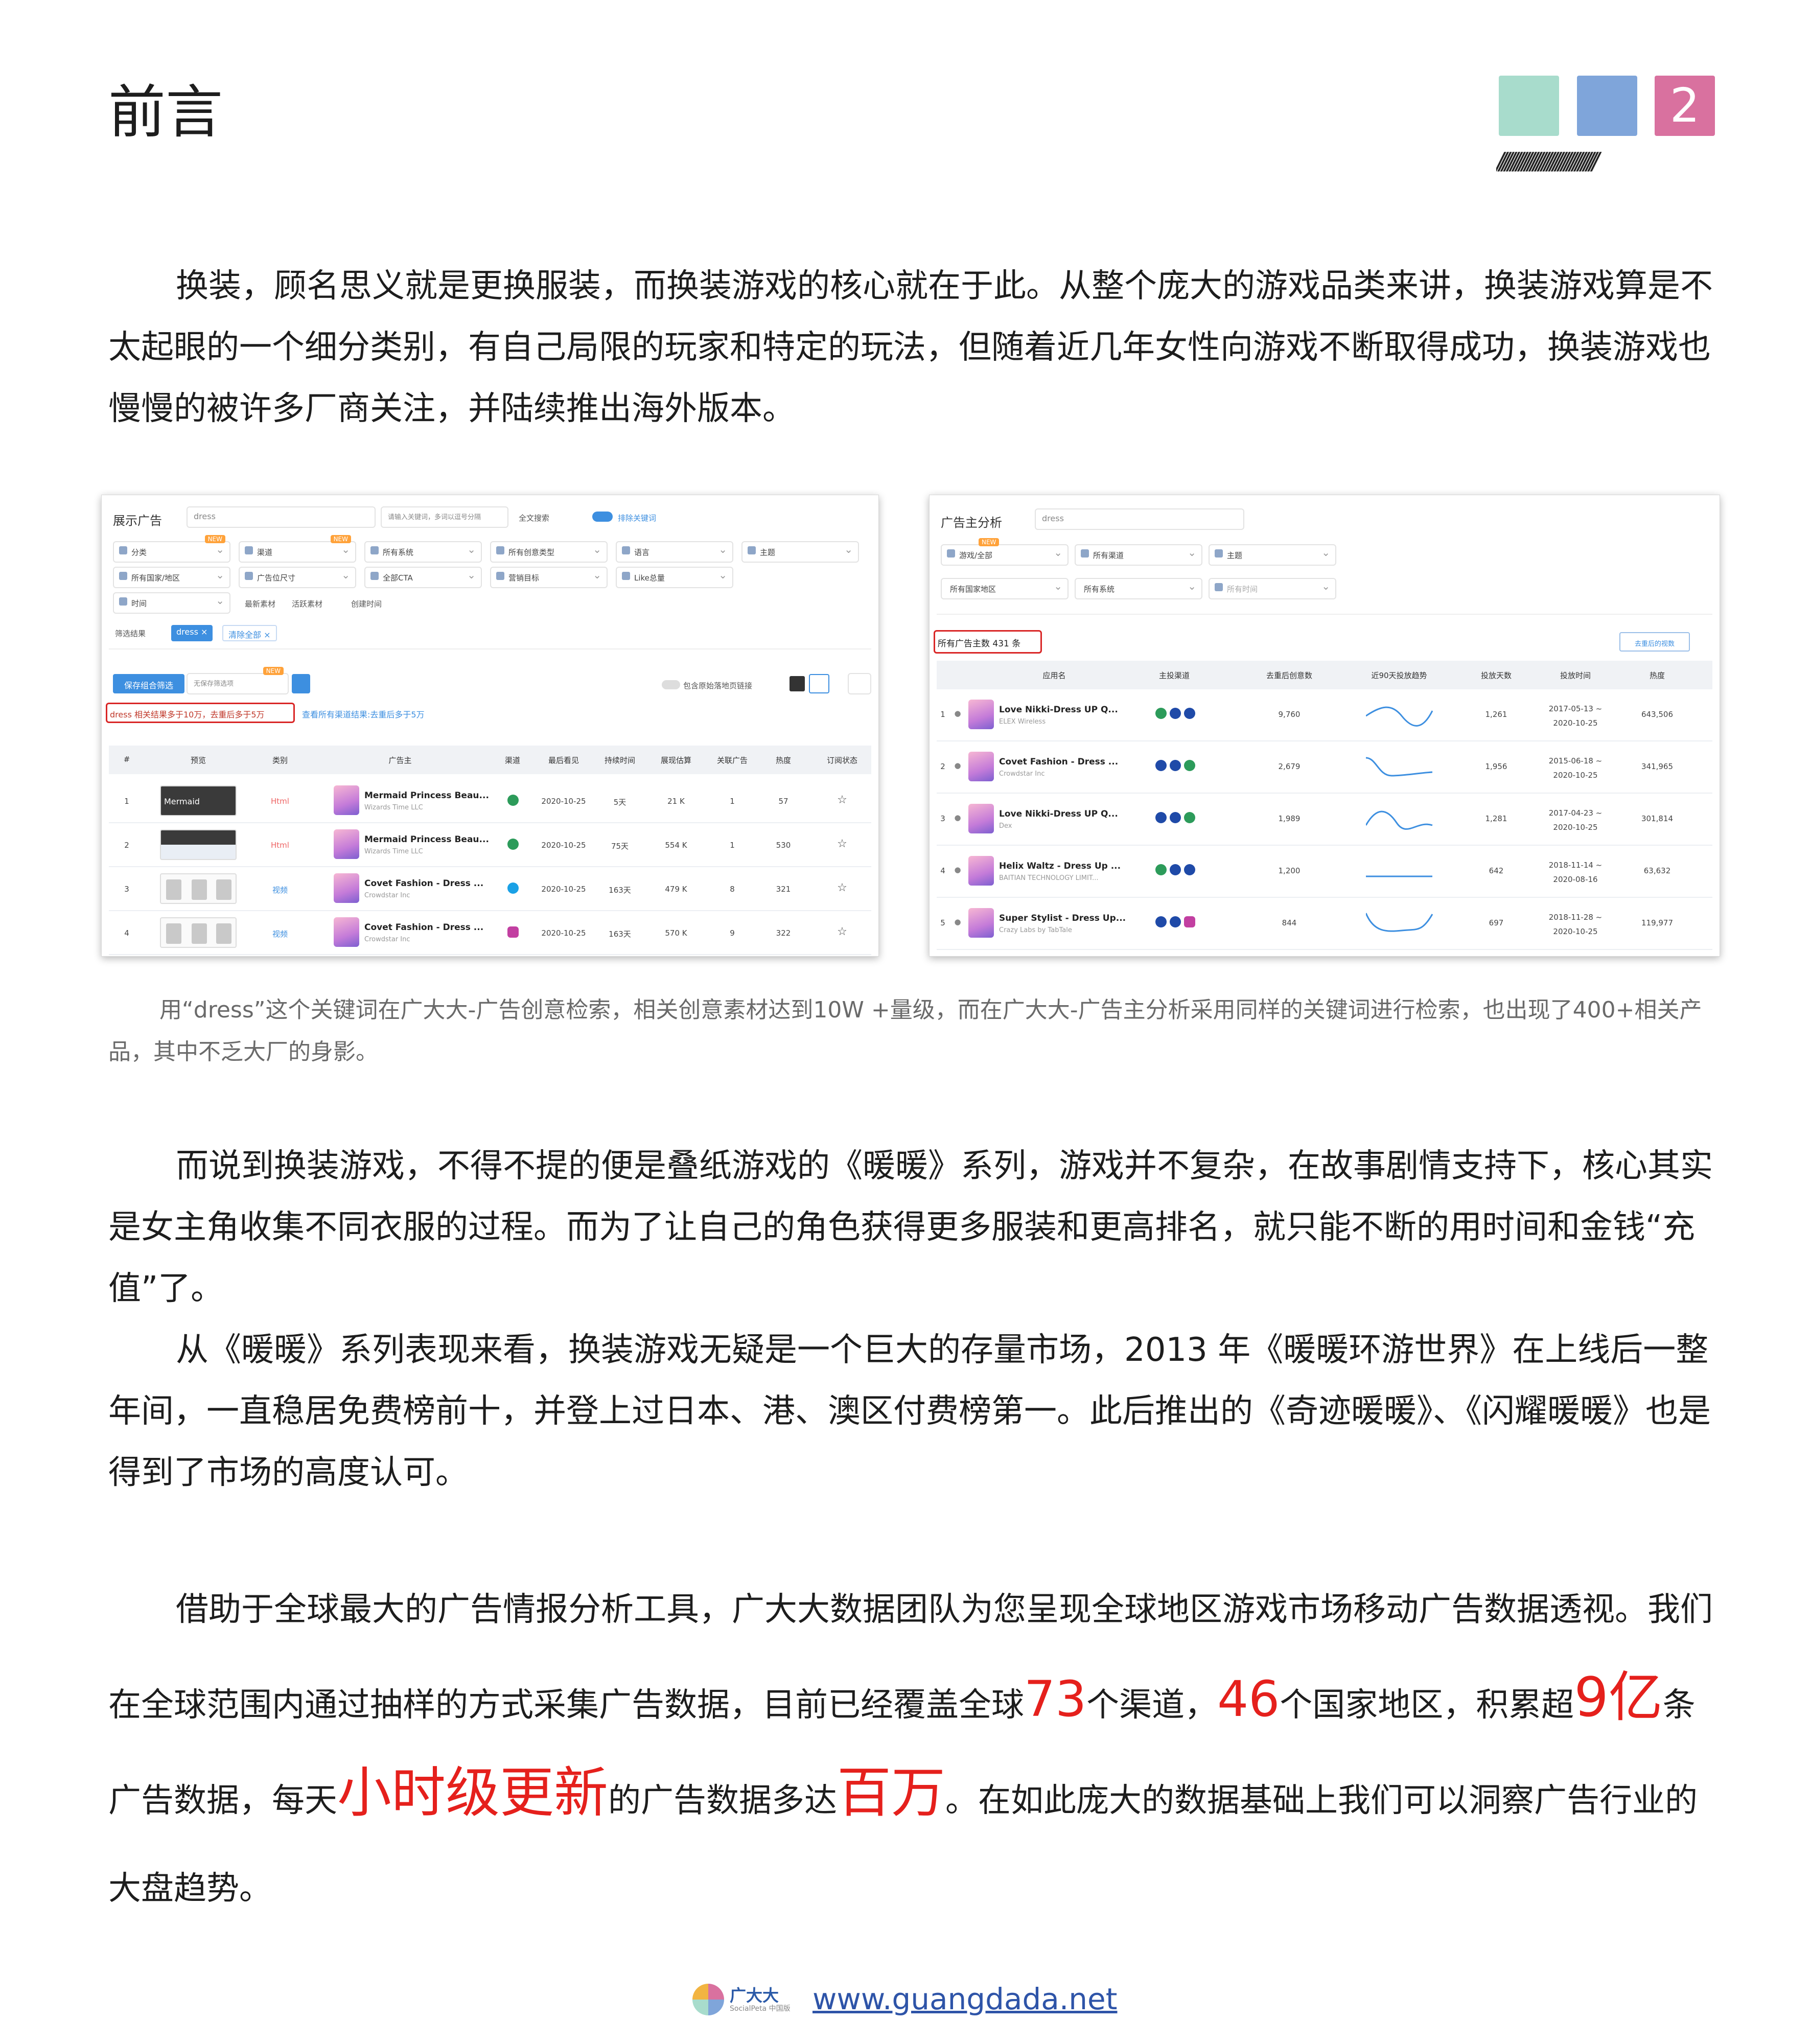 The image size is (1811, 2044). Describe the element at coordinates (192, 633) in the screenshot. I see `shot-left-tag-dress: dress ×` at that location.